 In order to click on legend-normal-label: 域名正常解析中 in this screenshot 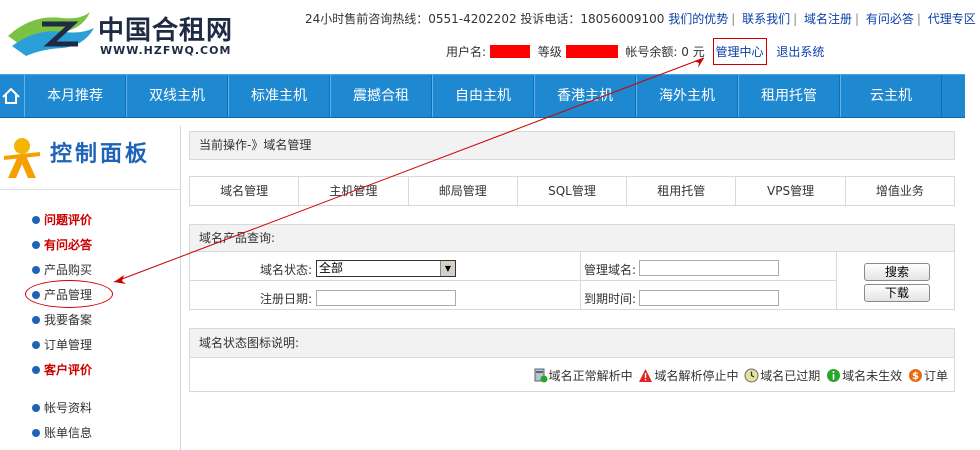, I will do `click(590, 376)`.